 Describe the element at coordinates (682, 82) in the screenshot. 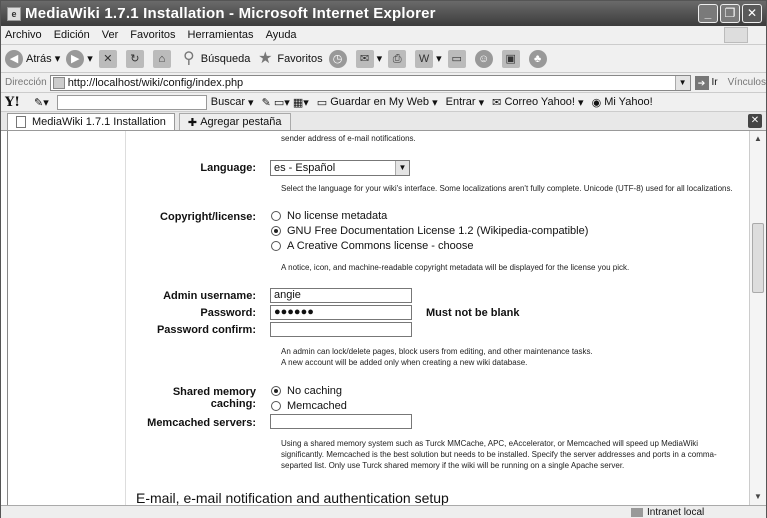

I see `address-dropdown-icon: ▼` at that location.